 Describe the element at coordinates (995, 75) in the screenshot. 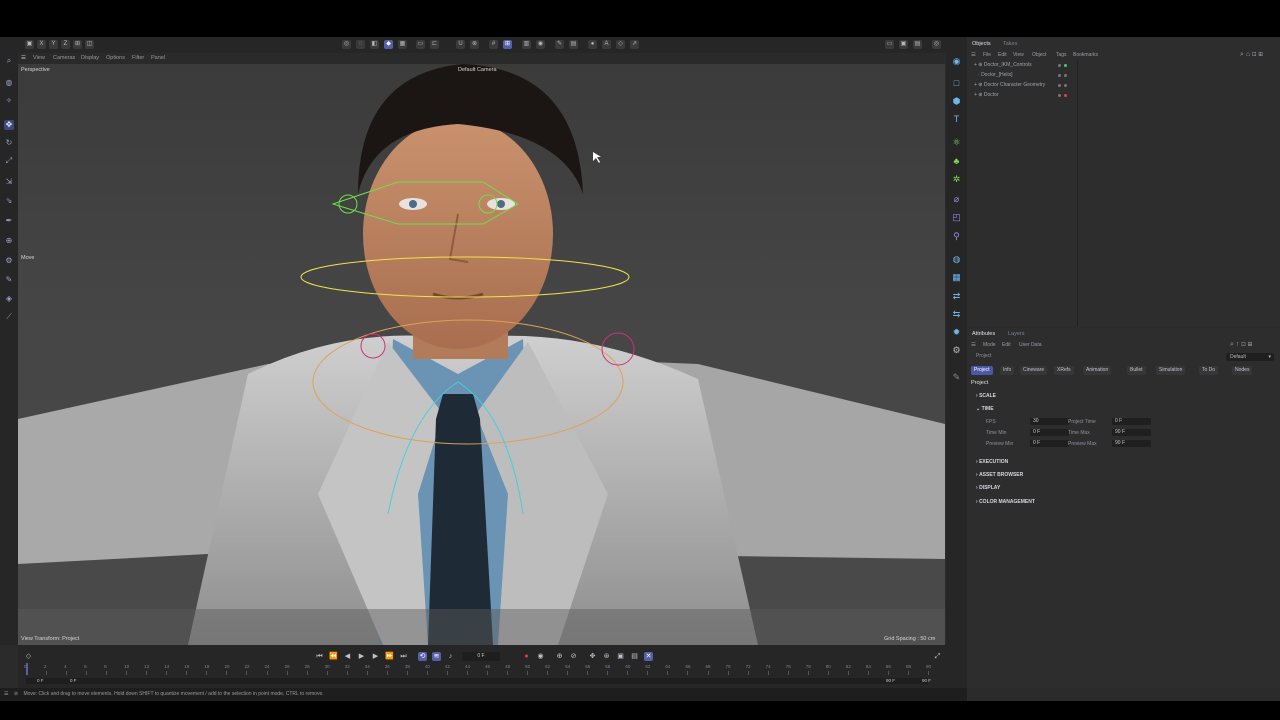

I see `tree-item-helix: · Doctor_[Helix]` at that location.